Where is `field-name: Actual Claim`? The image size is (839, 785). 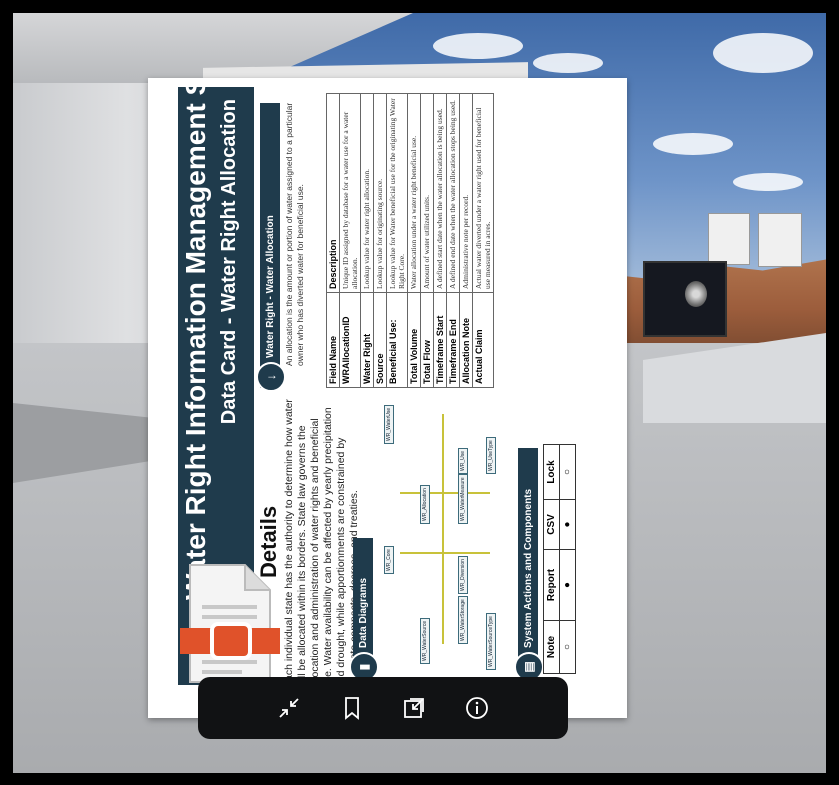
field-name: Actual Claim is located at coordinates (483, 340).